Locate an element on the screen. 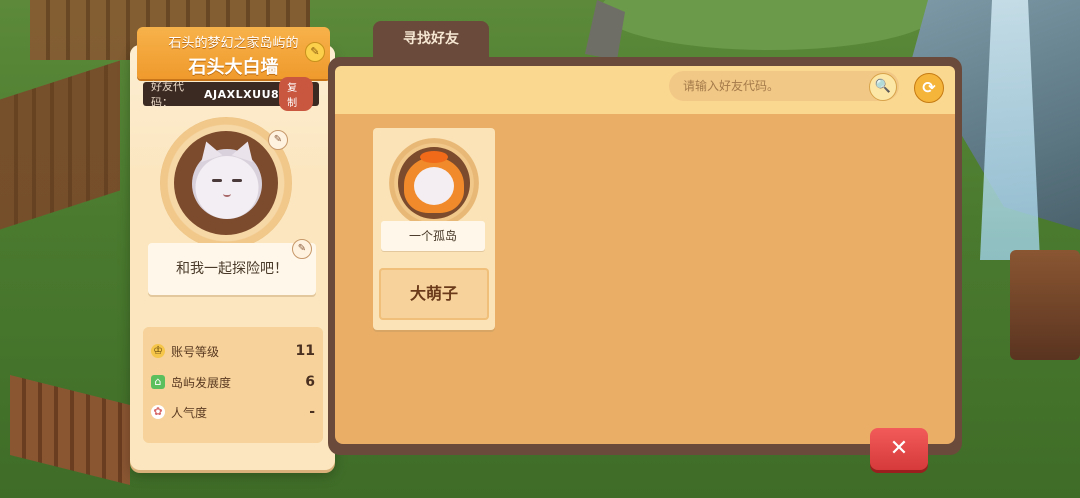 Image resolution: width=1080 pixels, height=498 pixels. close-icon: ✕ is located at coordinates (899, 448).